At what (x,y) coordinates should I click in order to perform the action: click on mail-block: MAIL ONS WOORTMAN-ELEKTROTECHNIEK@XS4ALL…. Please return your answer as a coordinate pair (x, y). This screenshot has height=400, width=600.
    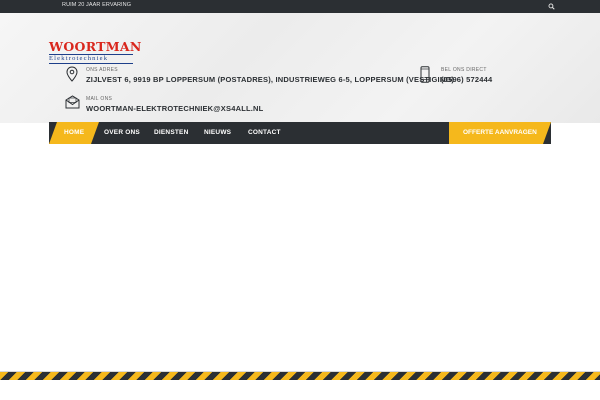
    Looking at the image, I should click on (175, 105).